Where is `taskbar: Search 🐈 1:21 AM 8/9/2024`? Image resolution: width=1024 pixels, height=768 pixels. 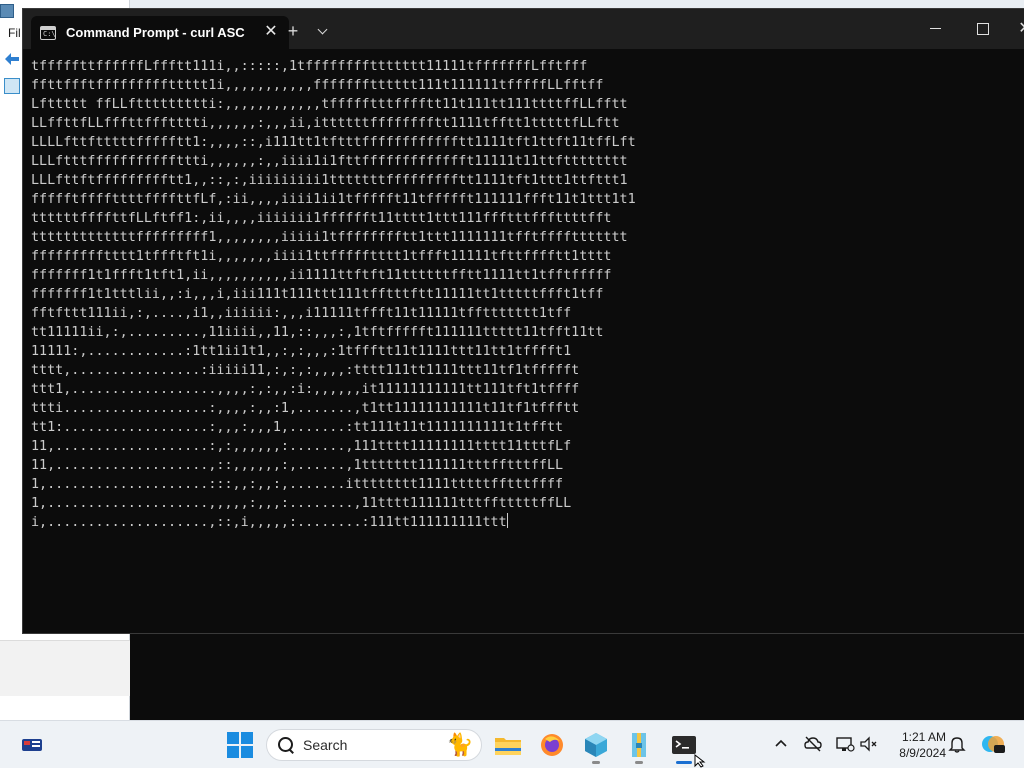
taskbar: Search 🐈 1:21 AM 8/9/2024 is located at coordinates (512, 744).